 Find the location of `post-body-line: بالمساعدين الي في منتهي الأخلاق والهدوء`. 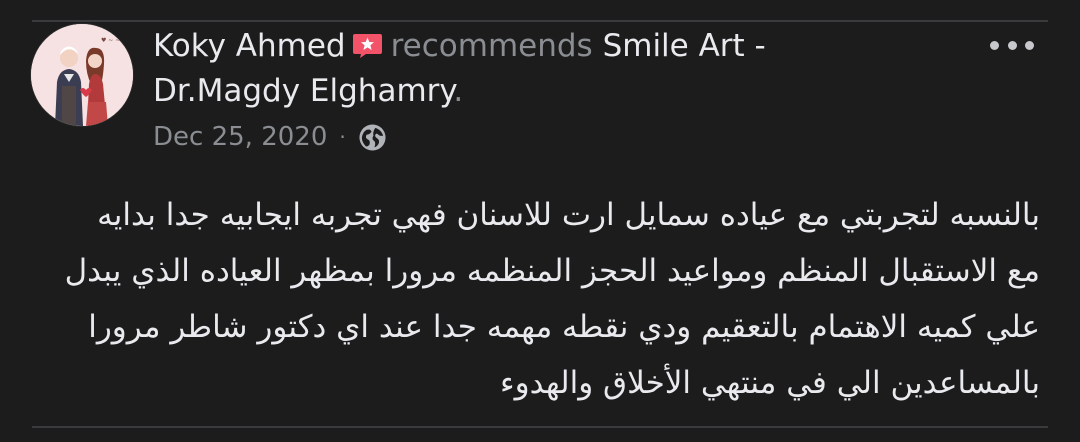

post-body-line: بالمساعدين الي في منتهي الأخلاق والهدوء is located at coordinates (770, 383).